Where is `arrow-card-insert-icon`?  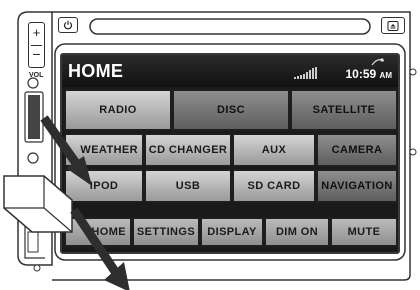 arrow-card-insert-icon is located at coordinates (66, 150).